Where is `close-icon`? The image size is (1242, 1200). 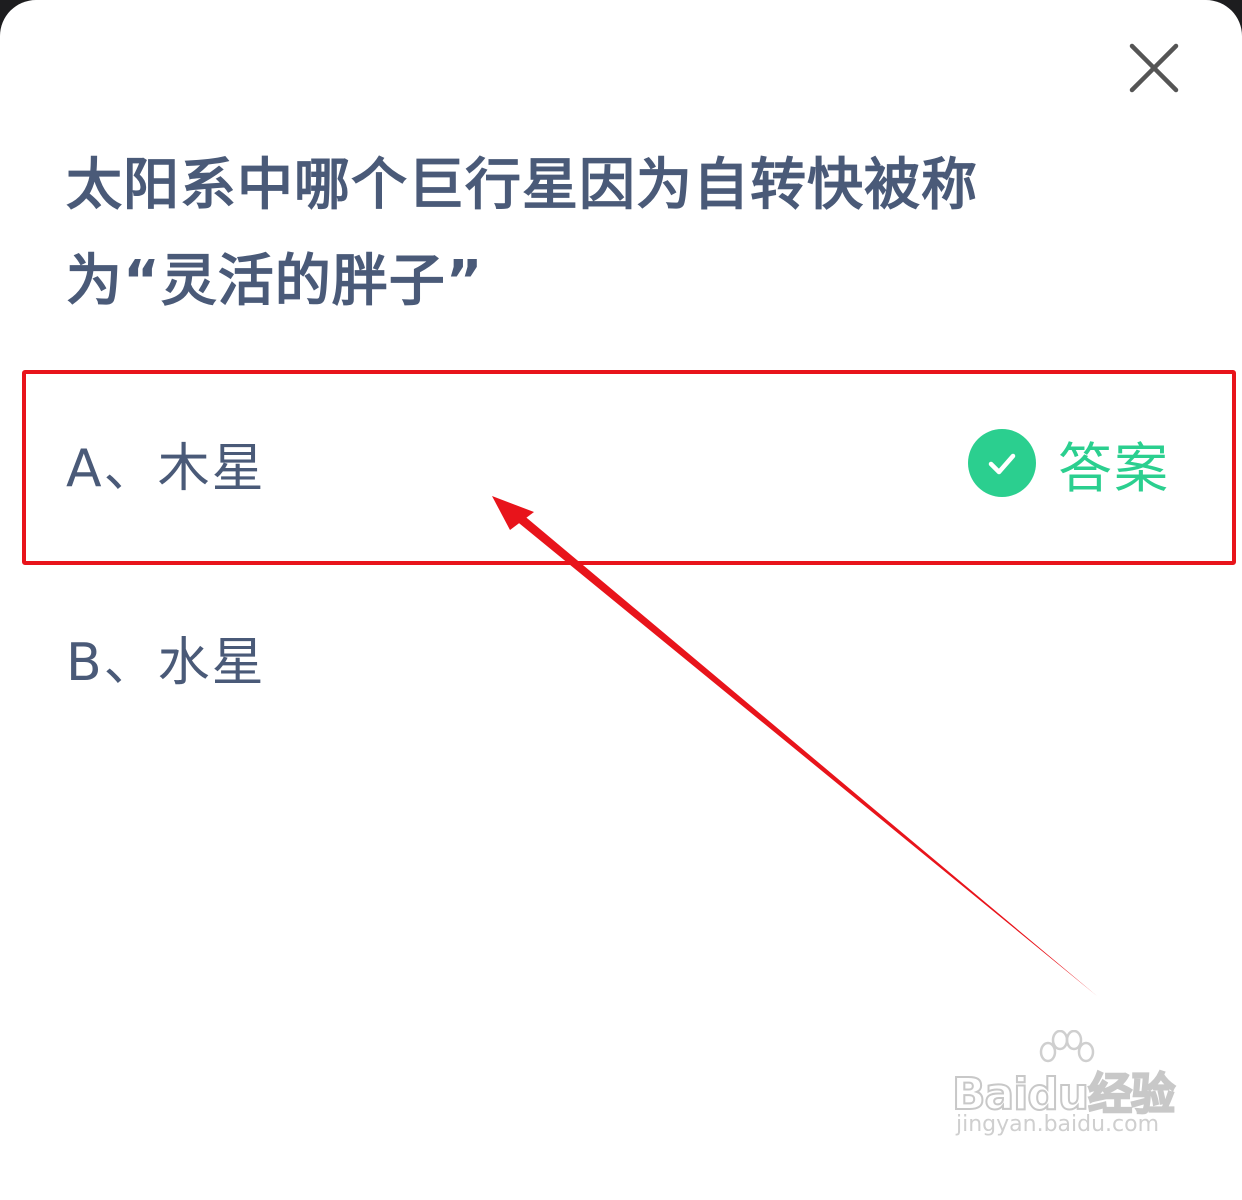
close-icon is located at coordinates (1154, 68).